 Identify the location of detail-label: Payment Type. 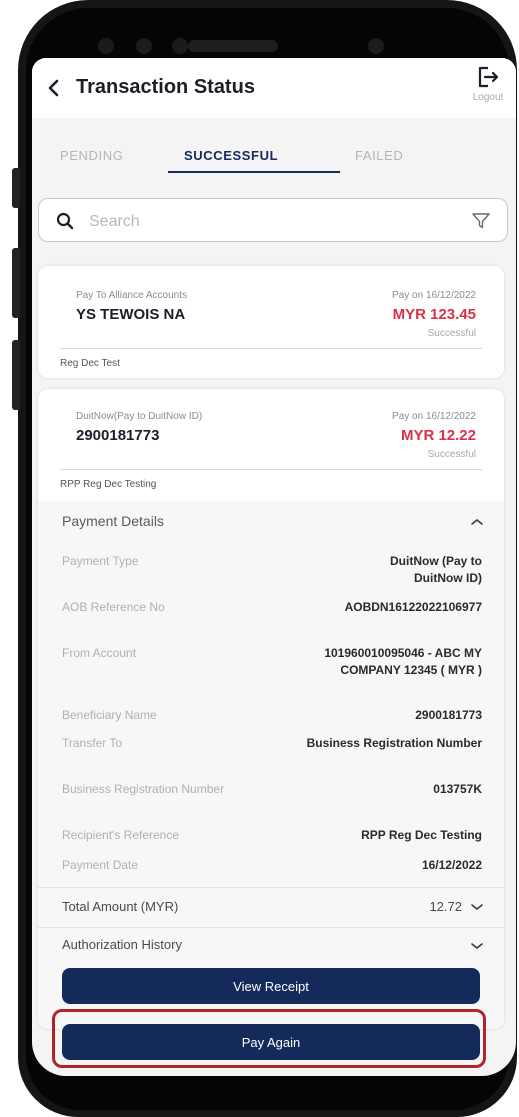
(100, 561).